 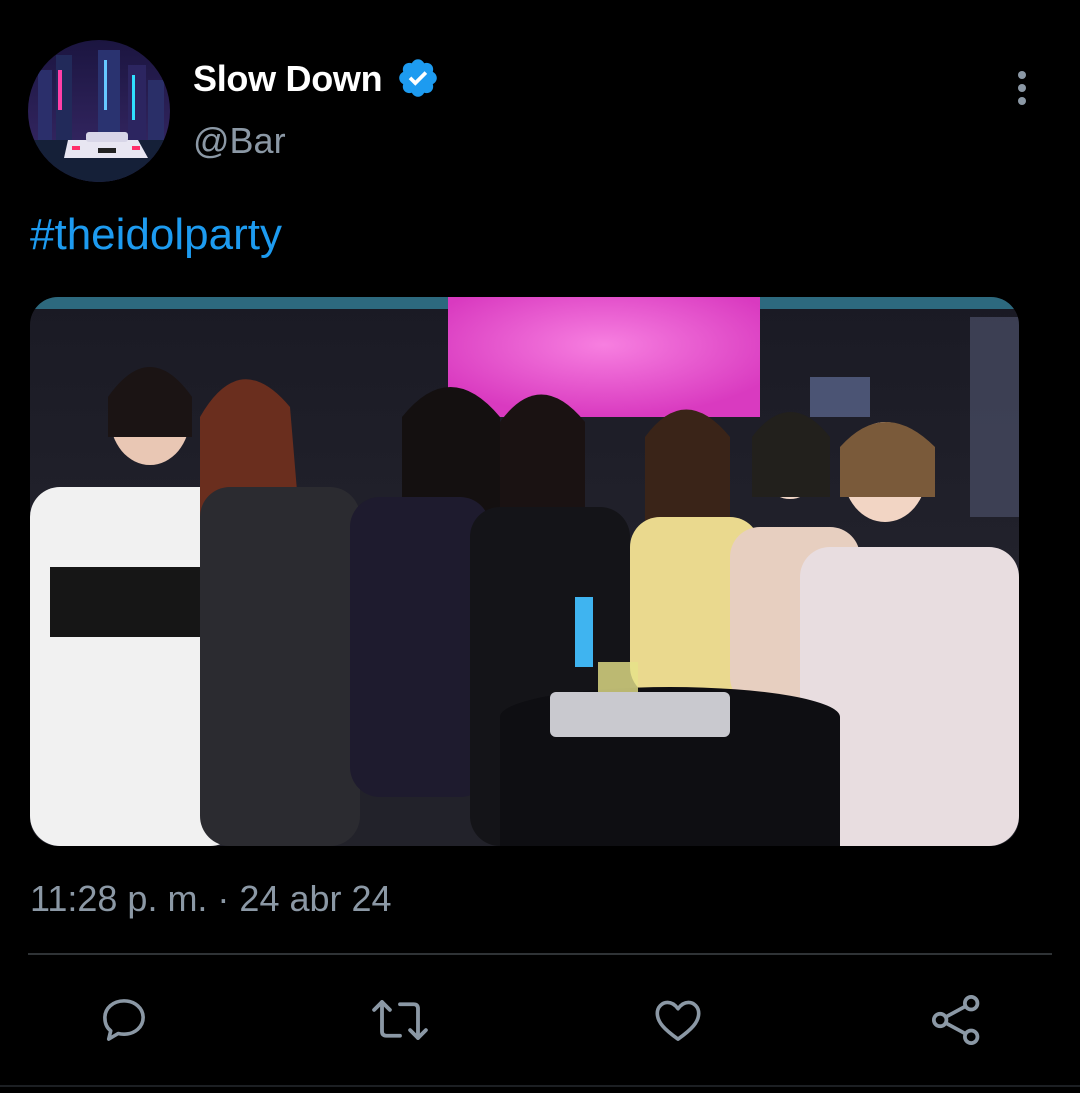 I want to click on retweet-button, so click(x=400, y=1020).